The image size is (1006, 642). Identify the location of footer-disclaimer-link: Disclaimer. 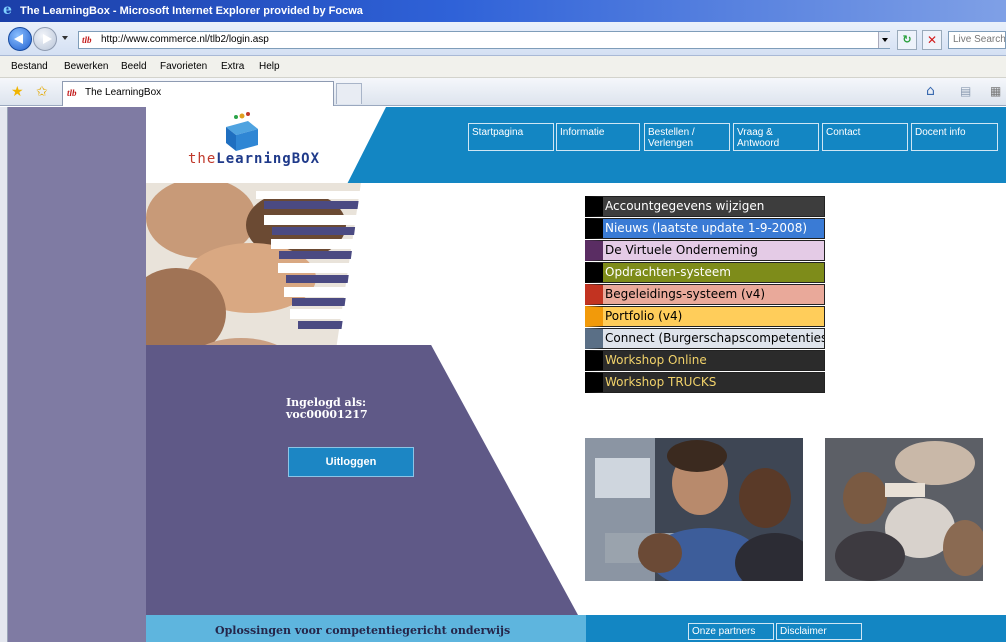
(819, 631).